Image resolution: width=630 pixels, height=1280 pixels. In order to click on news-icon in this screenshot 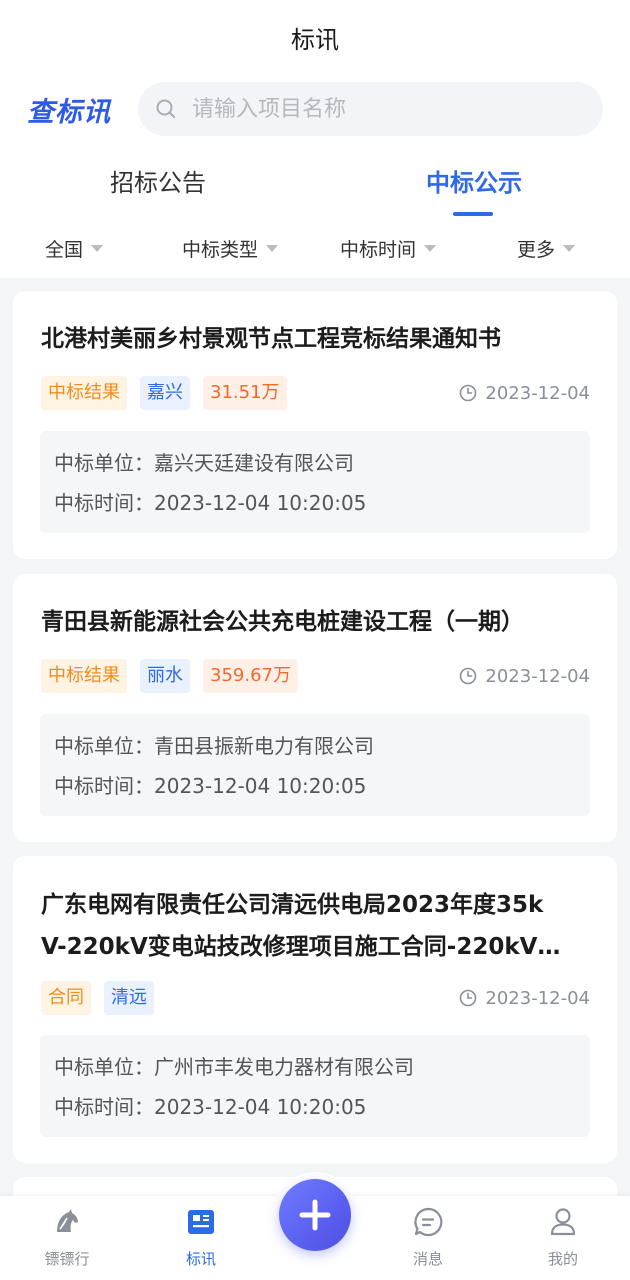, I will do `click(201, 1222)`.